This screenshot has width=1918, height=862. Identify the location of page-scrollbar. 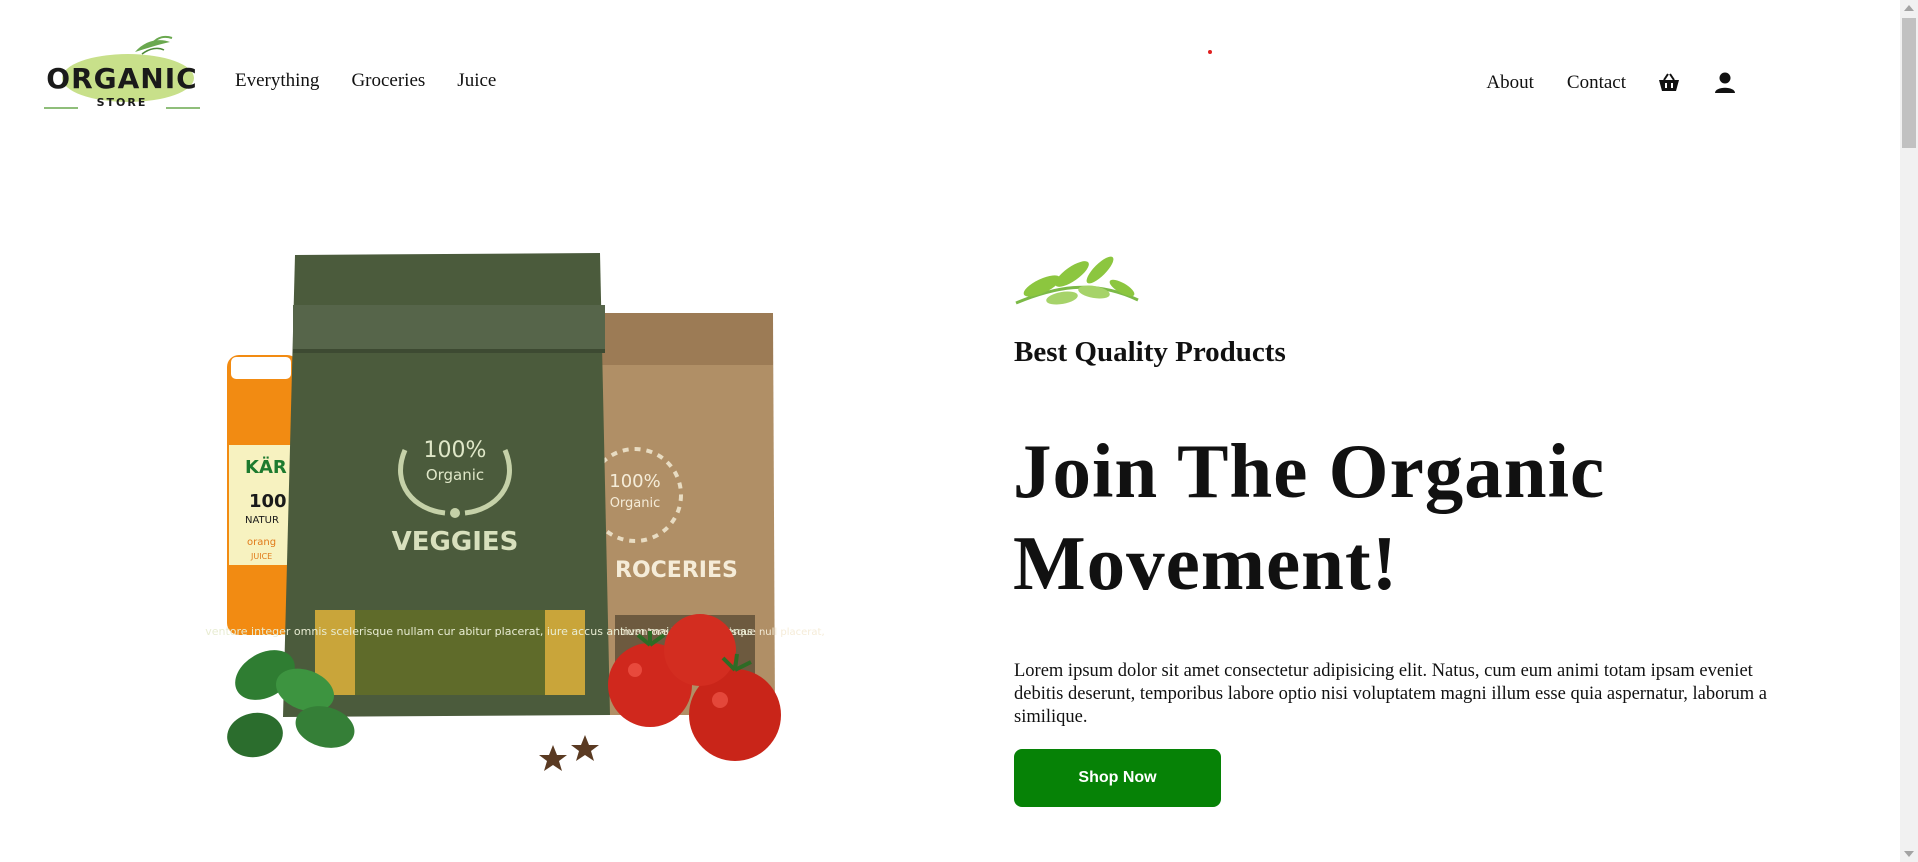
(1909, 431).